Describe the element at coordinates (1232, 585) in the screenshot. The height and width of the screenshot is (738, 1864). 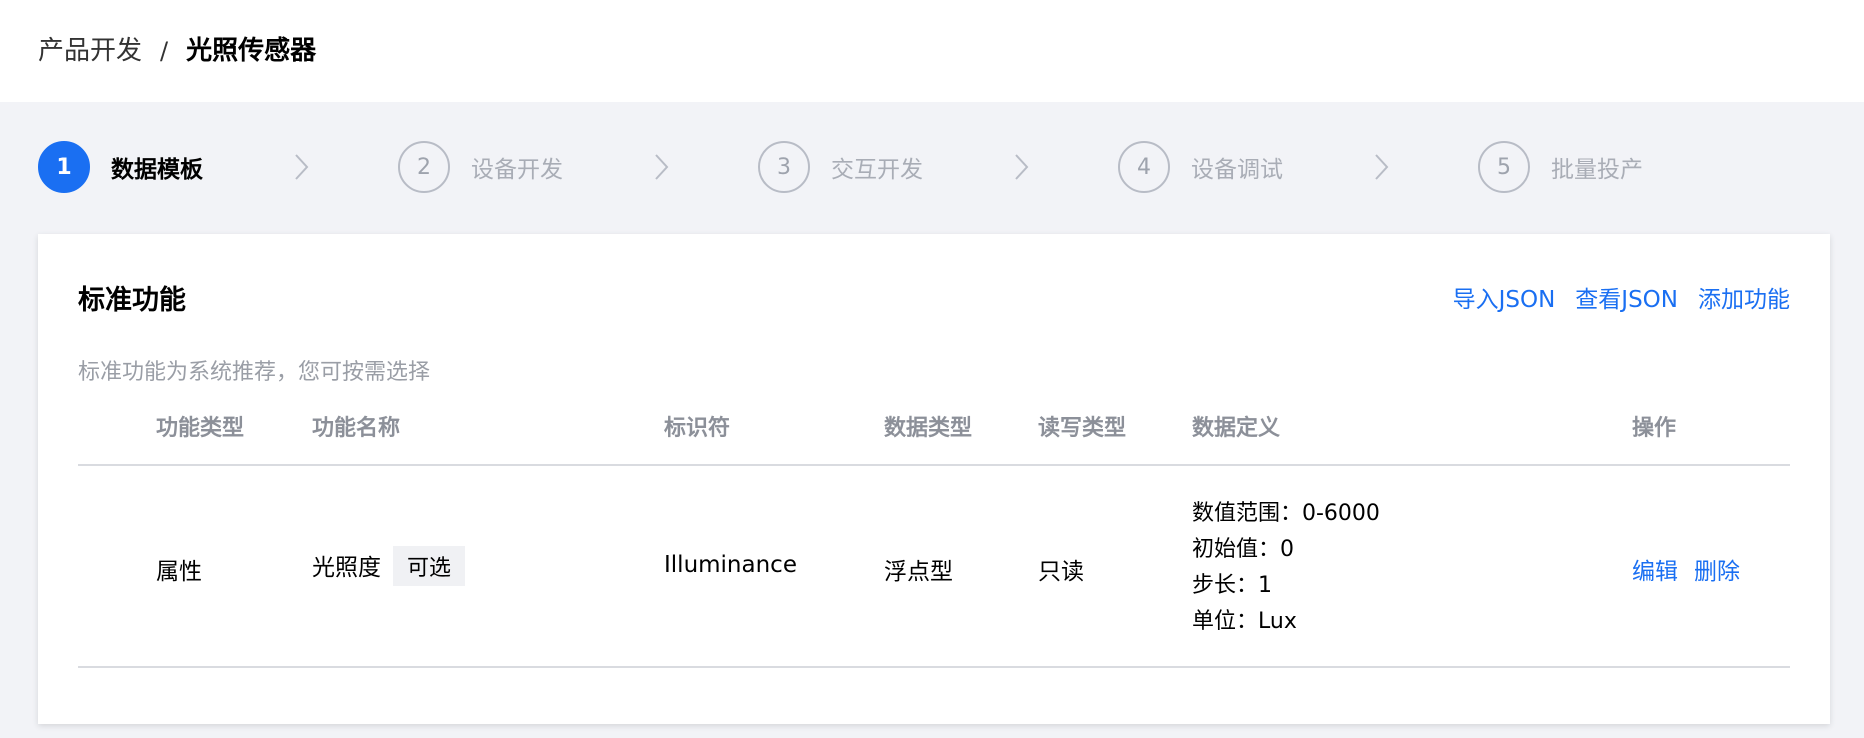
I see `definition-step: 步长：1` at that location.